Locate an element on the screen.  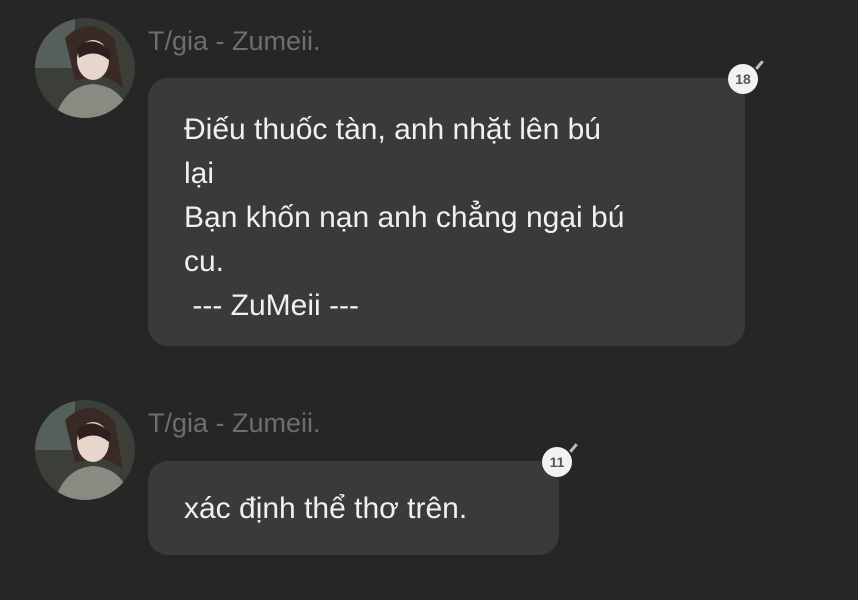
message-text-line: xác định thể thơ trên. is located at coordinates (326, 508).